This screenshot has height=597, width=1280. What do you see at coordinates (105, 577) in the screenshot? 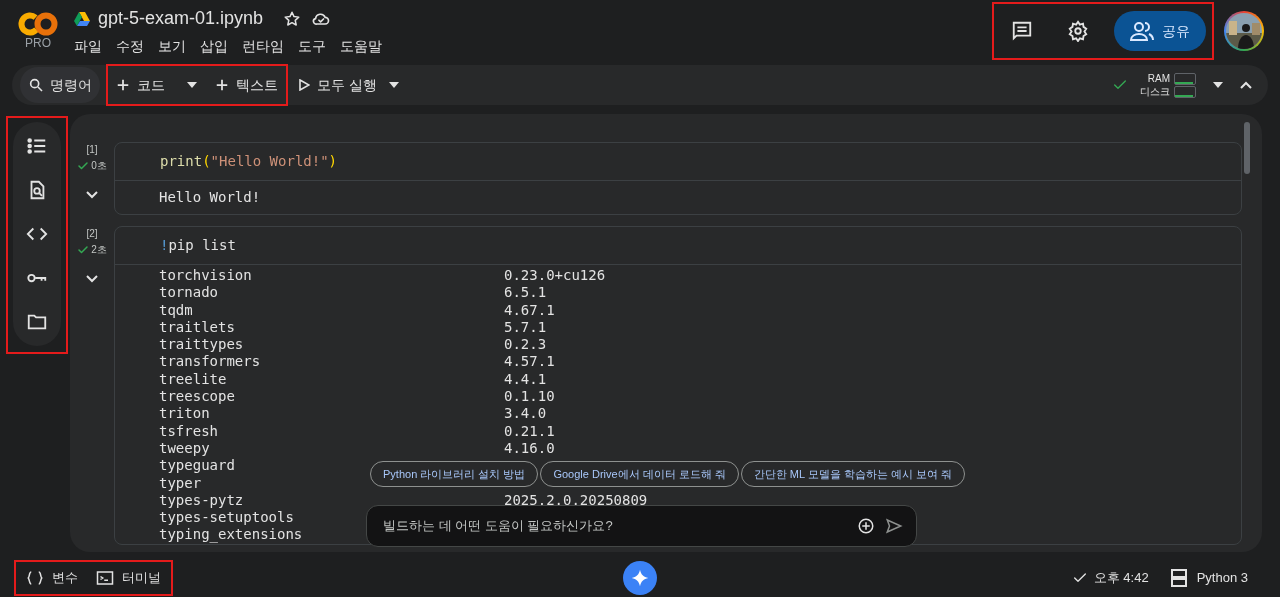
I see `terminal-icon` at bounding box center [105, 577].